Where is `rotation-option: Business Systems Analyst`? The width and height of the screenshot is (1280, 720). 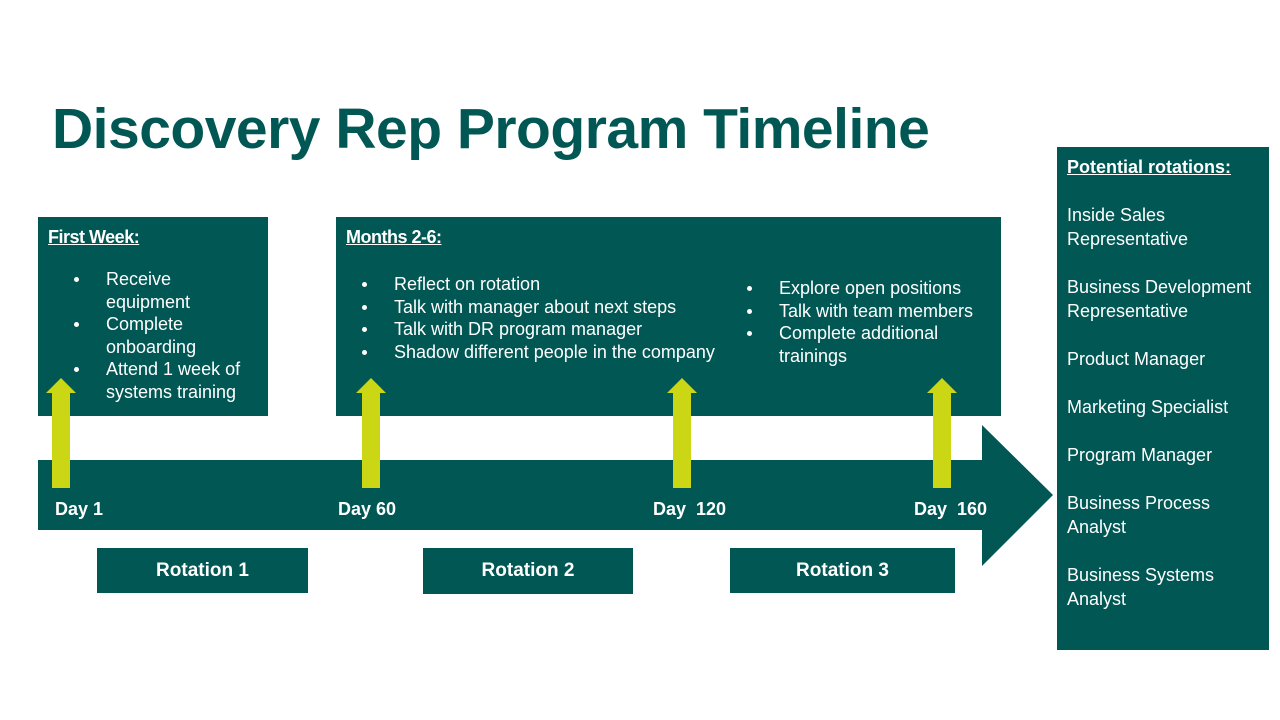 rotation-option: Business Systems Analyst is located at coordinates (1141, 587).